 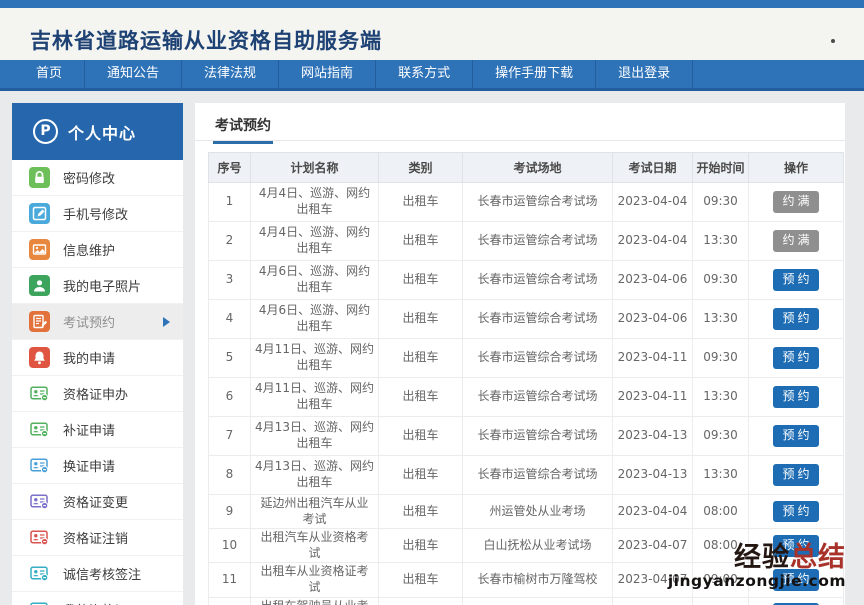 I want to click on nav-item: 通知公告, so click(x=134, y=74).